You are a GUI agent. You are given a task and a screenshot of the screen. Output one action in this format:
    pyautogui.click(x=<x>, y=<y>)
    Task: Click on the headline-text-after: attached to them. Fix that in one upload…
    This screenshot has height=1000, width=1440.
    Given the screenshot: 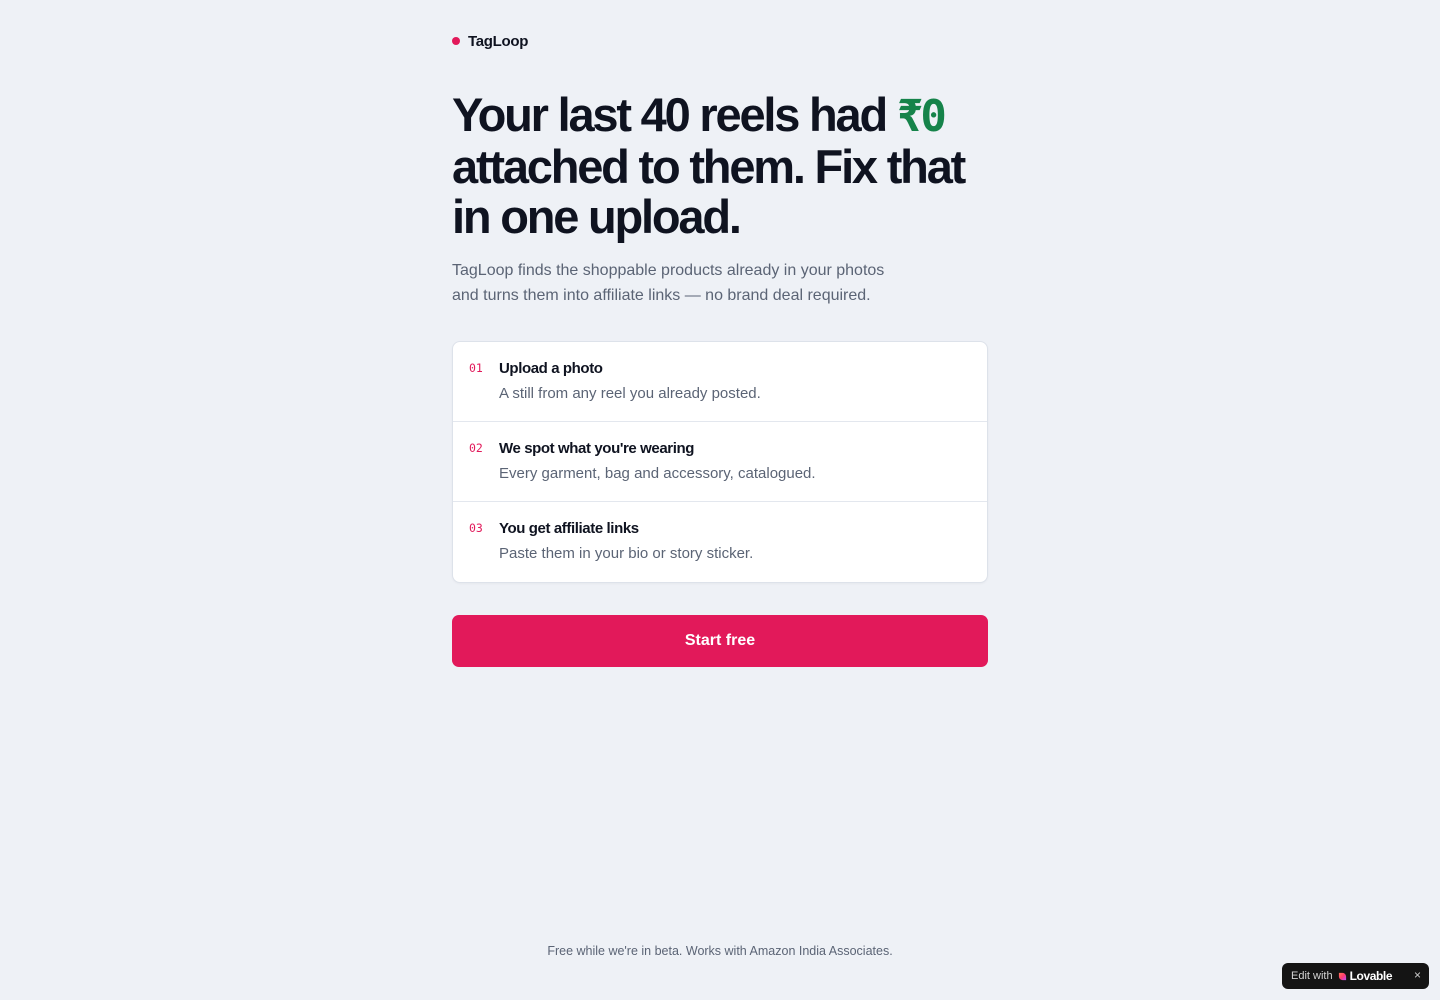 What is the action you would take?
    pyautogui.click(x=709, y=191)
    